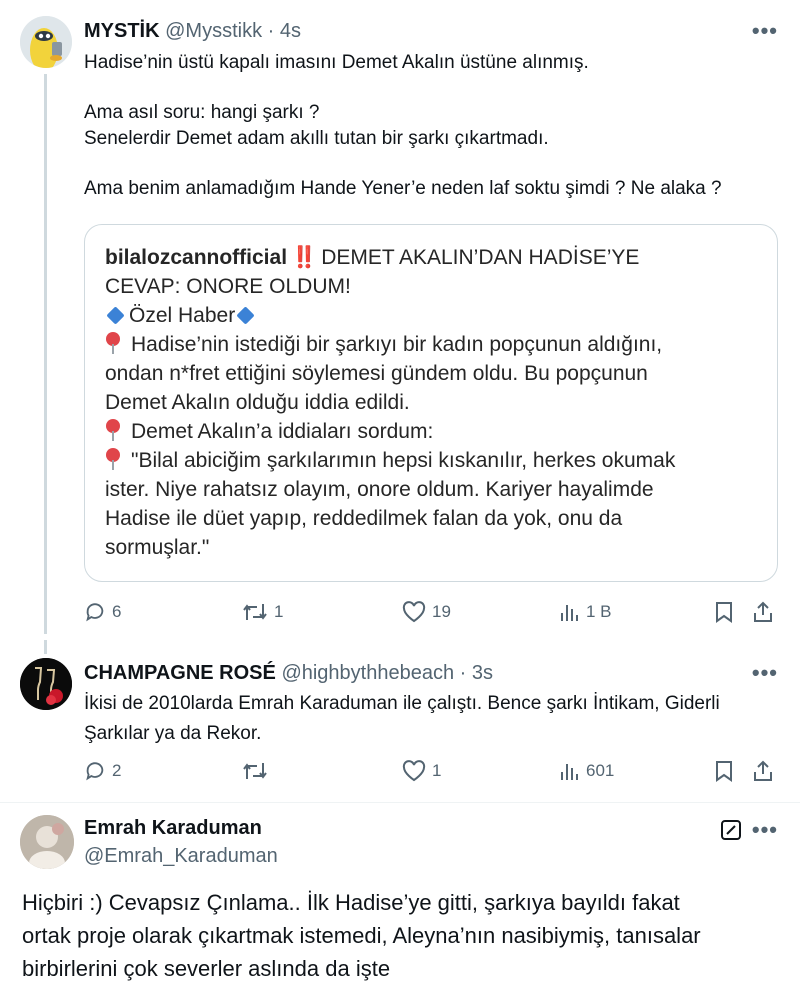  What do you see at coordinates (279, 611) in the screenshot?
I see `retweet-count: 1` at bounding box center [279, 611].